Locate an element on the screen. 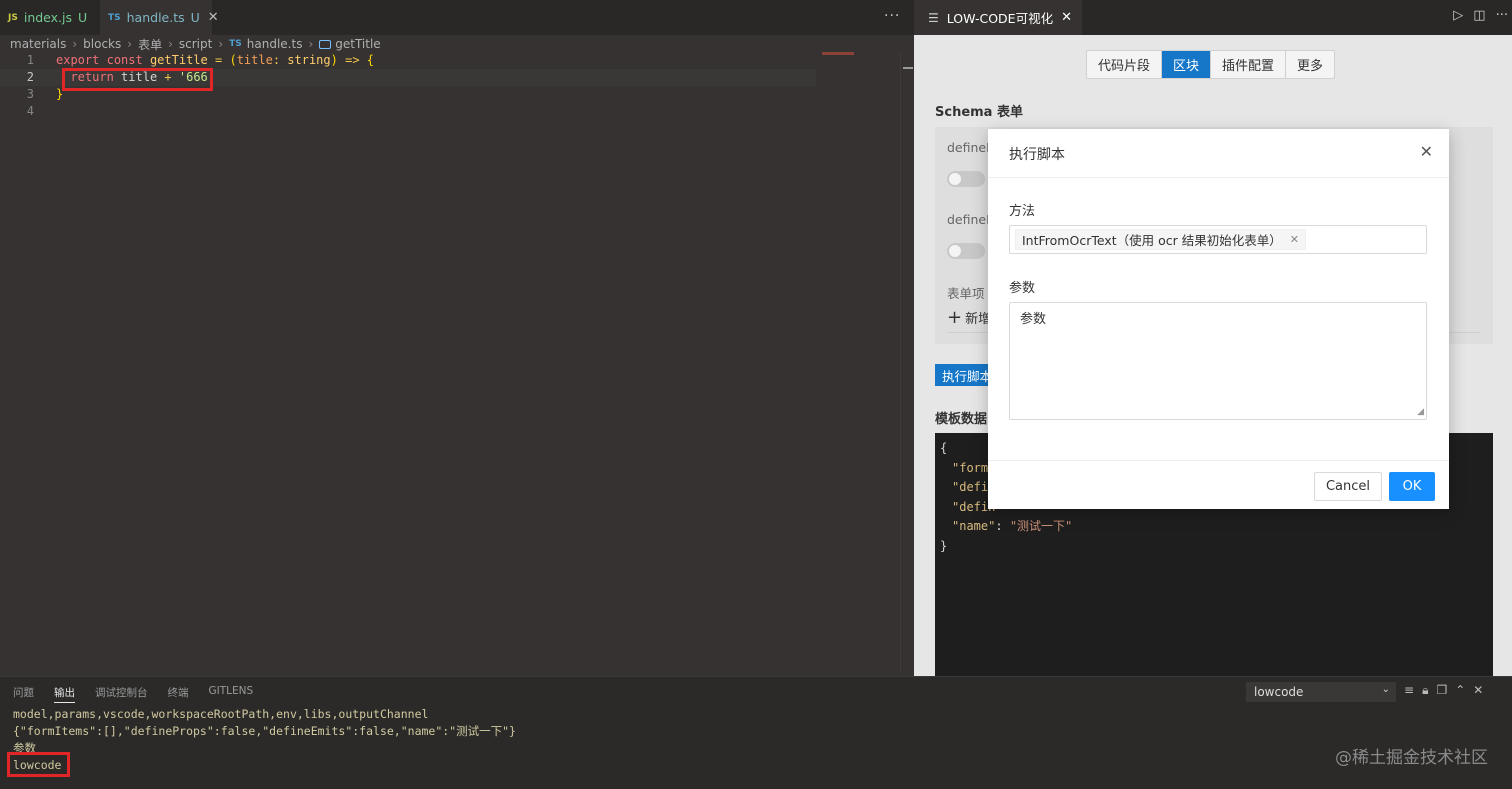 The width and height of the screenshot is (1512, 789). resize-handle-icon: ◢ is located at coordinates (1420, 412).